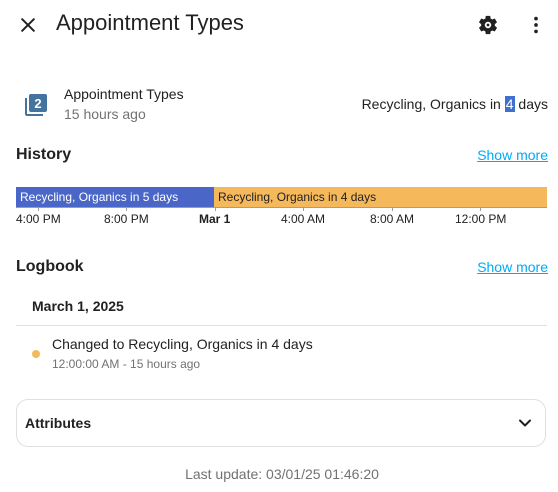  What do you see at coordinates (78, 306) in the screenshot?
I see `logbook-date: March 1, 2025` at bounding box center [78, 306].